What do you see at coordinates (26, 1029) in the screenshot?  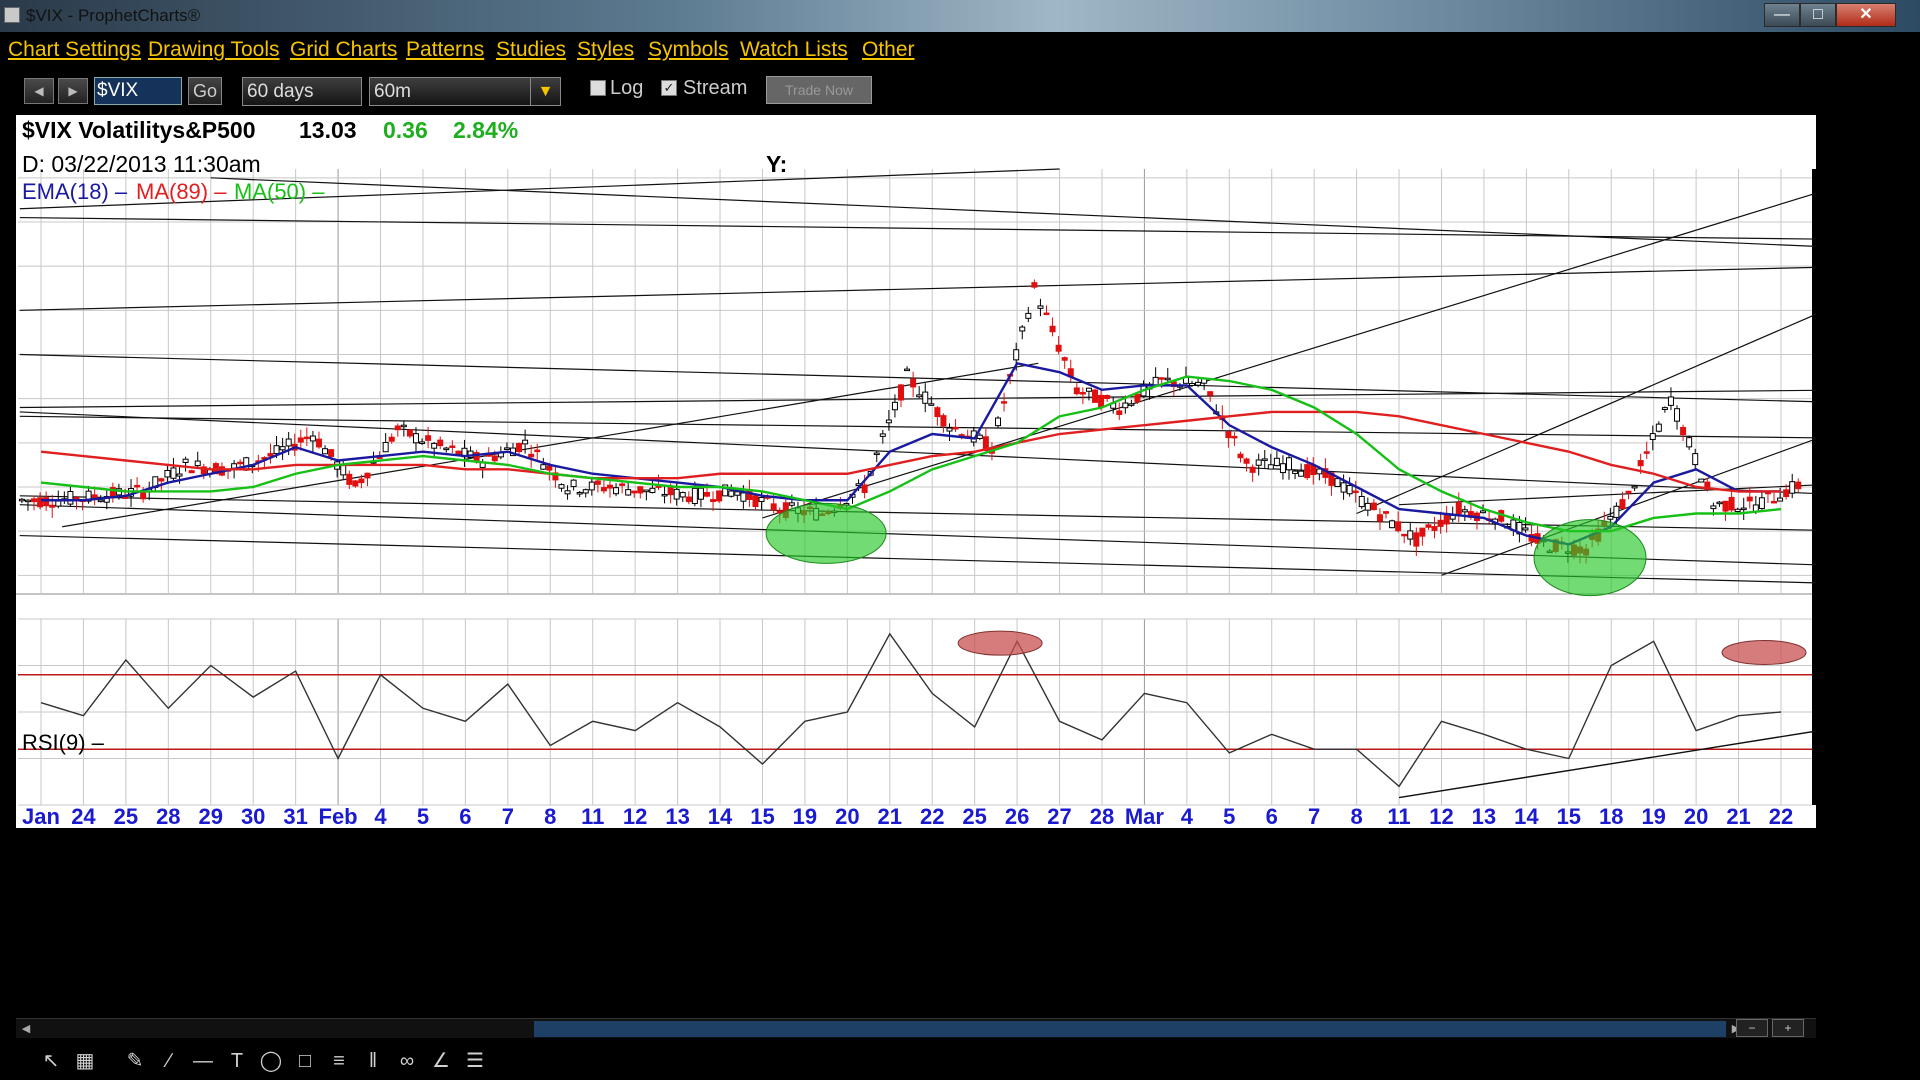 I see `scroll-left-icon: ◀` at bounding box center [26, 1029].